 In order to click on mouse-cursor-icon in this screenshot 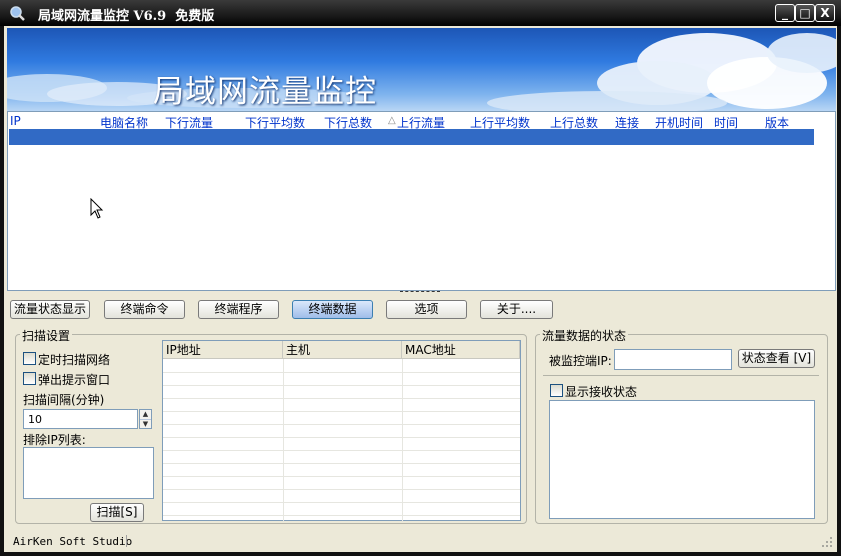, I will do `click(97, 208)`.